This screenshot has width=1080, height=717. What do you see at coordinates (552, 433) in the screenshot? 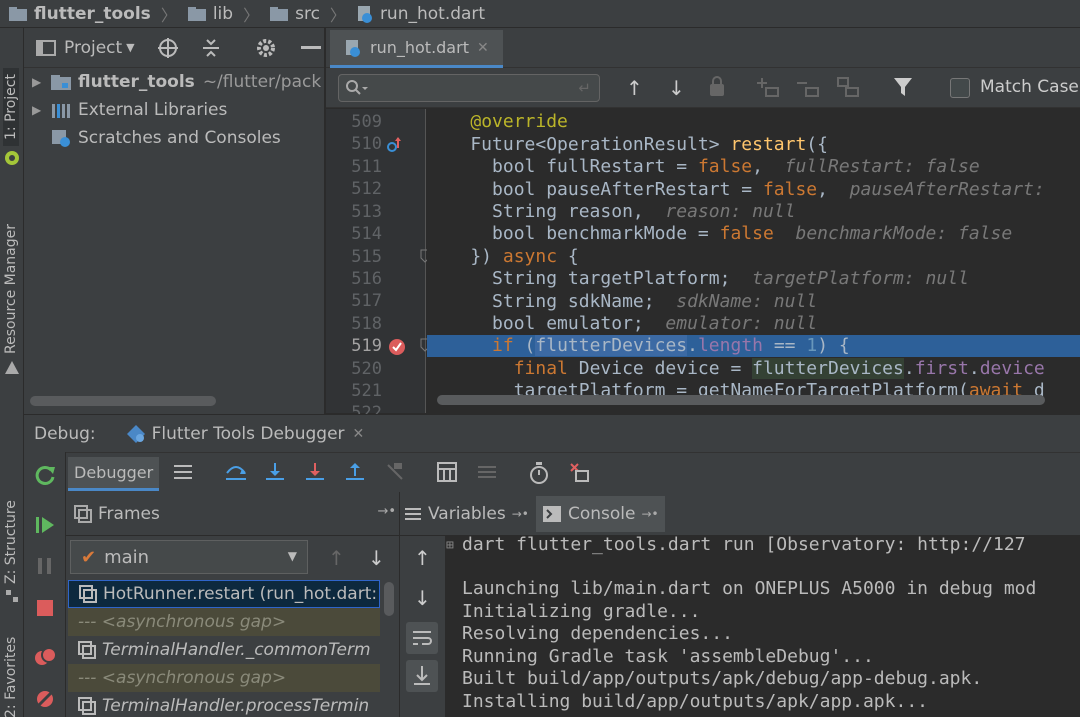
I see `debug-header: Debug: Flutter Tools Debugger ✕` at bounding box center [552, 433].